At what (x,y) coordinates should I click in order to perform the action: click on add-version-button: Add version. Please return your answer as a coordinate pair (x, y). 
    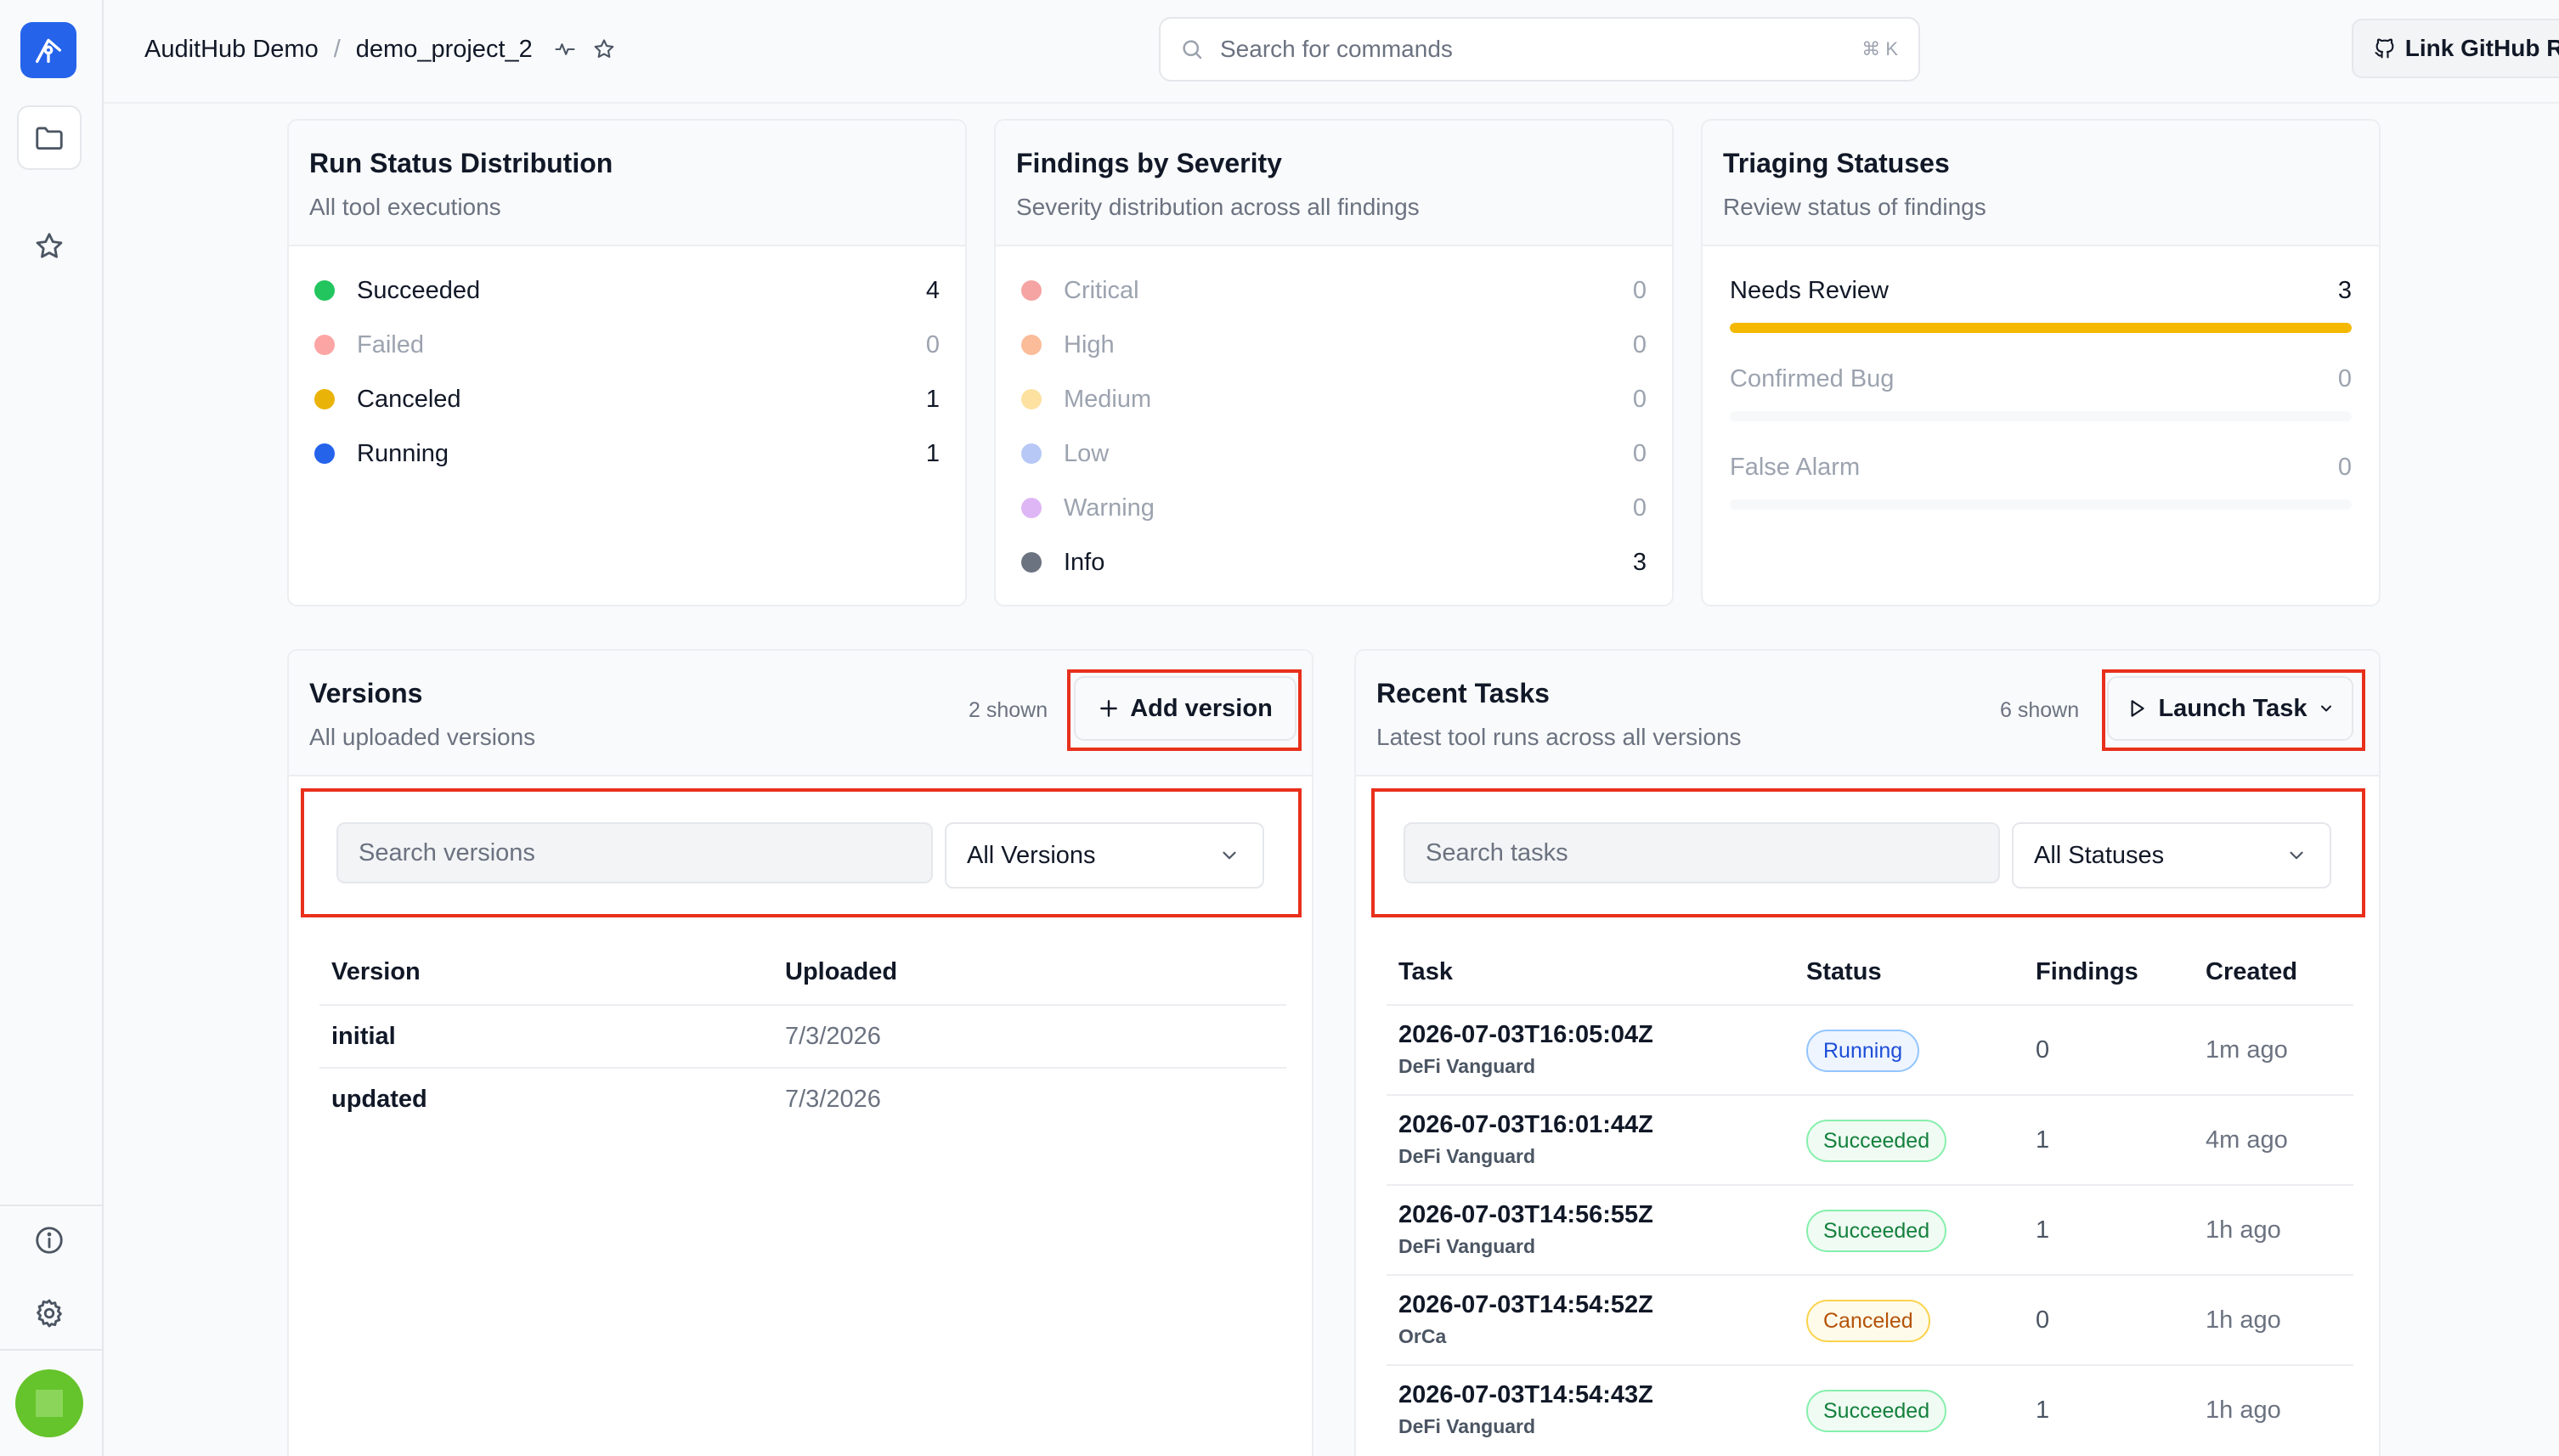
    Looking at the image, I should click on (1185, 709).